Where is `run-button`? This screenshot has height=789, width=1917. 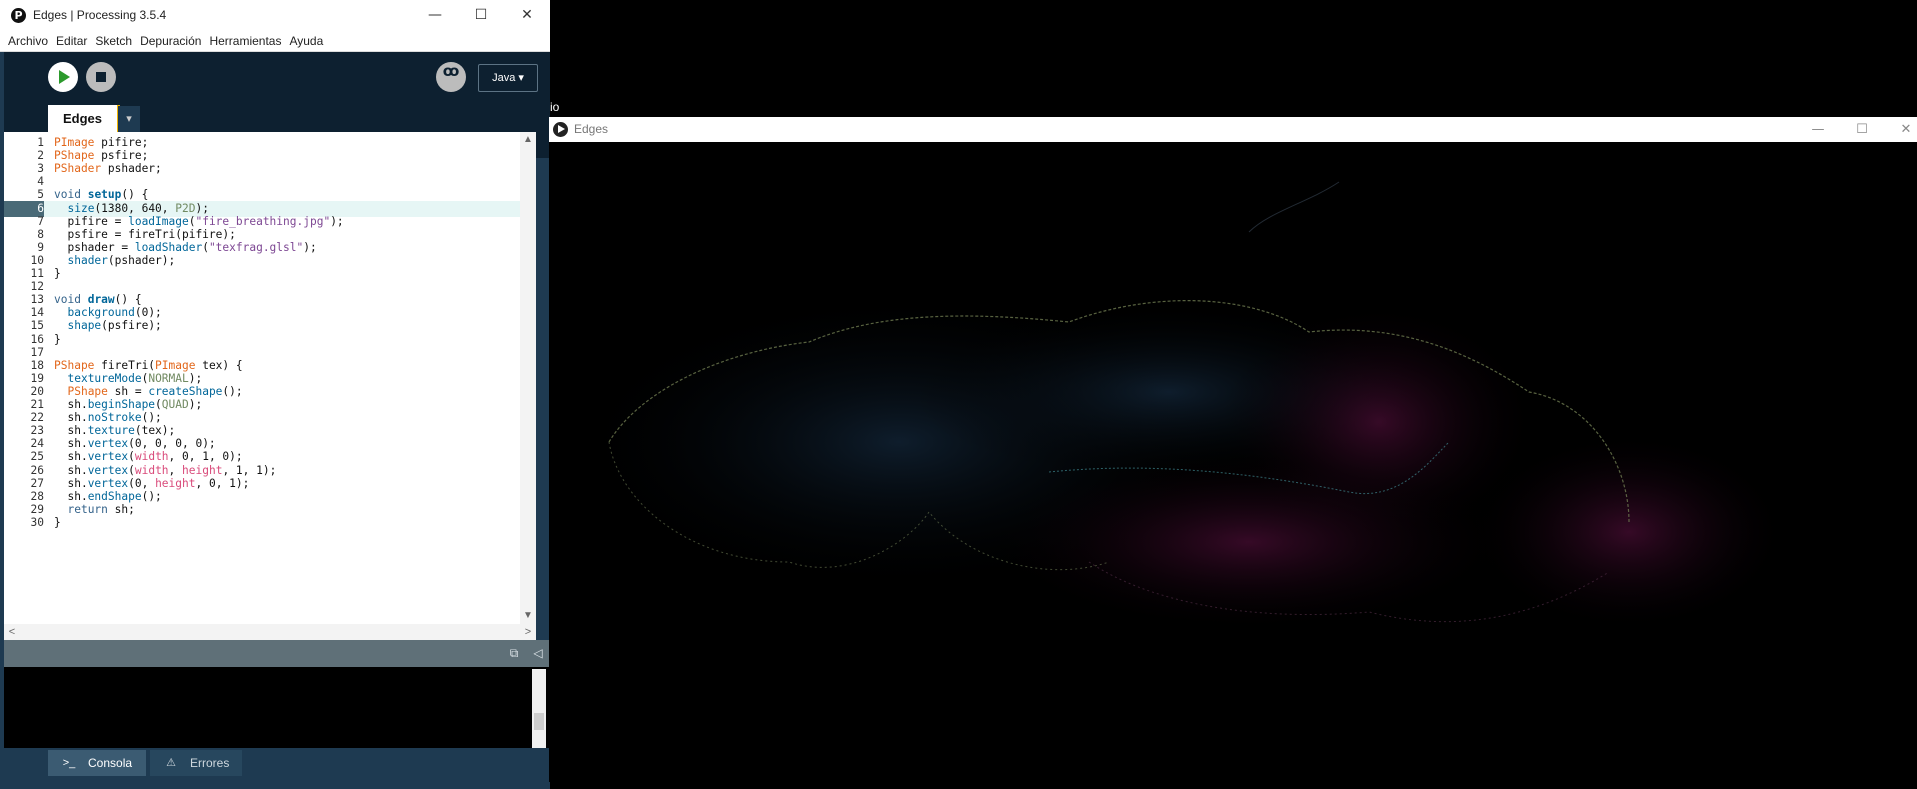
run-button is located at coordinates (63, 77).